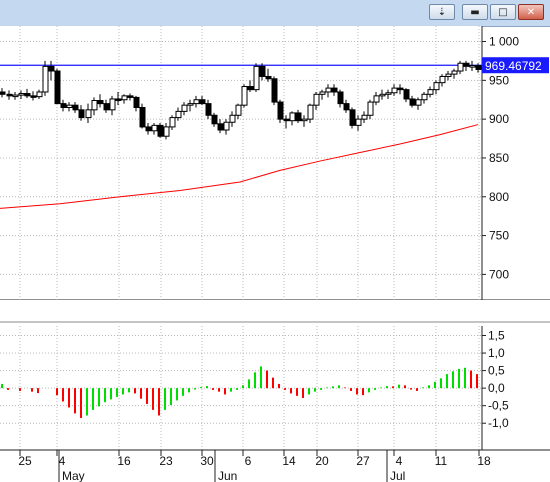  What do you see at coordinates (499, 274) in the screenshot?
I see `price-tick-label: 700` at bounding box center [499, 274].